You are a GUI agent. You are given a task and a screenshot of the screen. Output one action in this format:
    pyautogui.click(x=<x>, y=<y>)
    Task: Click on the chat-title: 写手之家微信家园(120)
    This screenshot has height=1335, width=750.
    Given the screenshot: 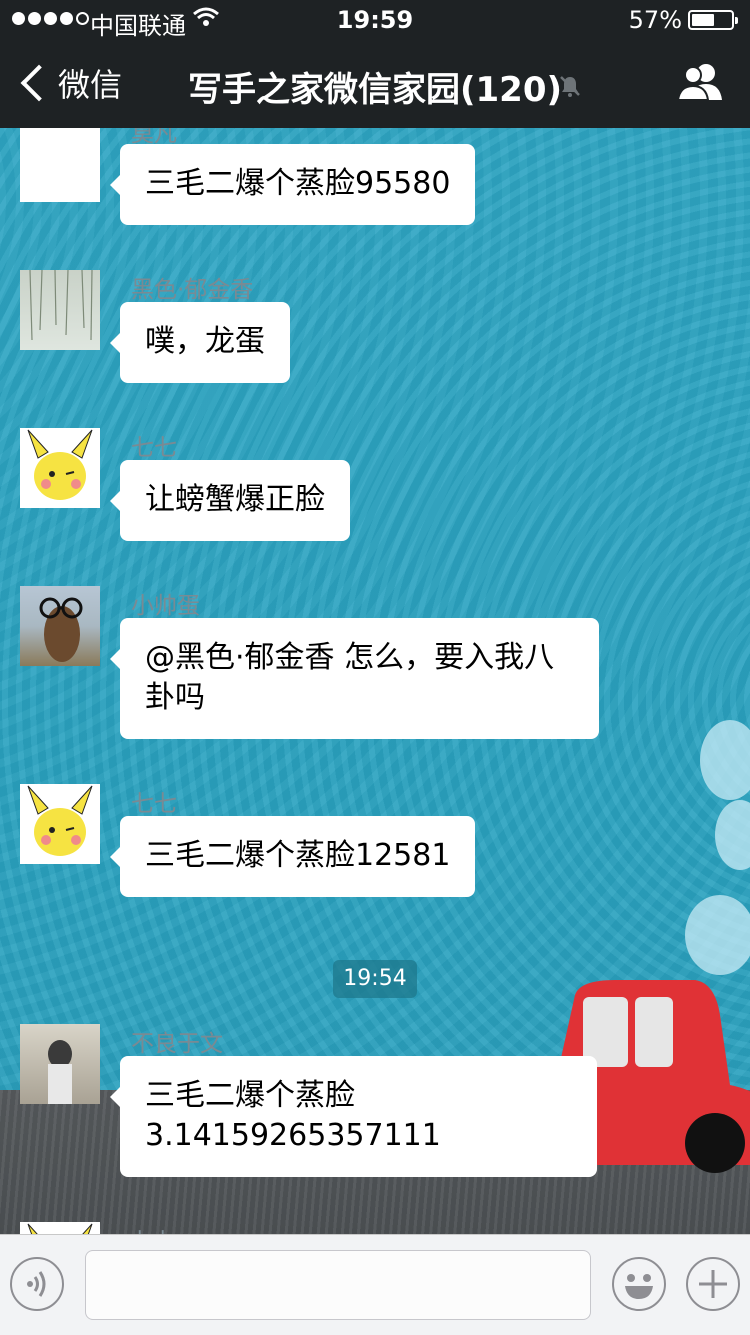 What is the action you would take?
    pyautogui.click(x=375, y=90)
    